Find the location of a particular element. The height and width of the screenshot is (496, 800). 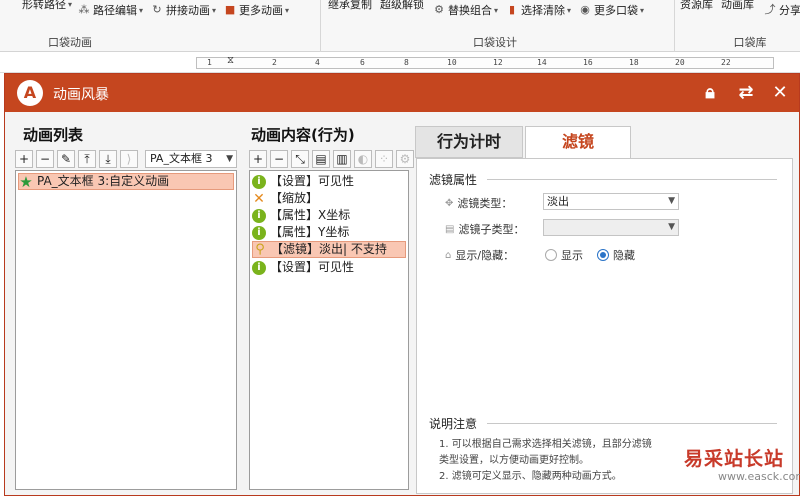

select-clear-button: ▮ 选择清除 ▾ is located at coordinates (538, 10).